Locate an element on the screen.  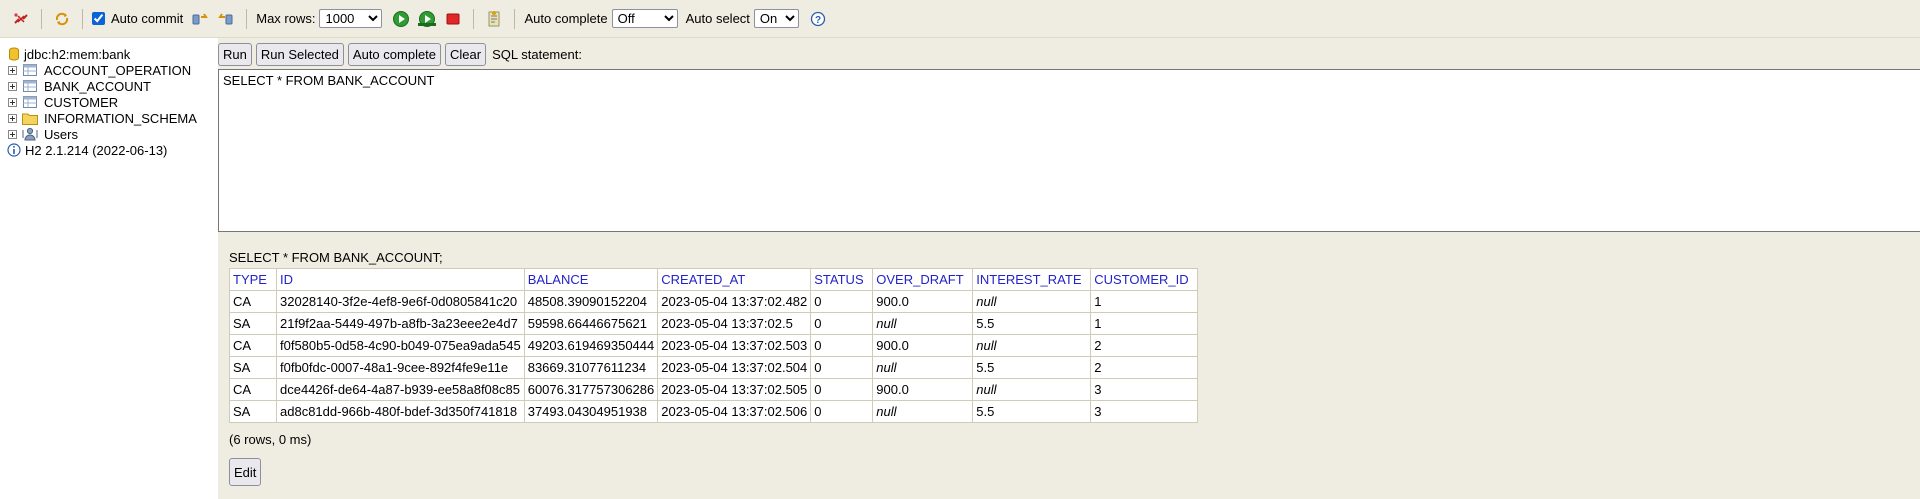
tree-version: H2 2.1.214 (2022-06-13) is located at coordinates (87, 150).